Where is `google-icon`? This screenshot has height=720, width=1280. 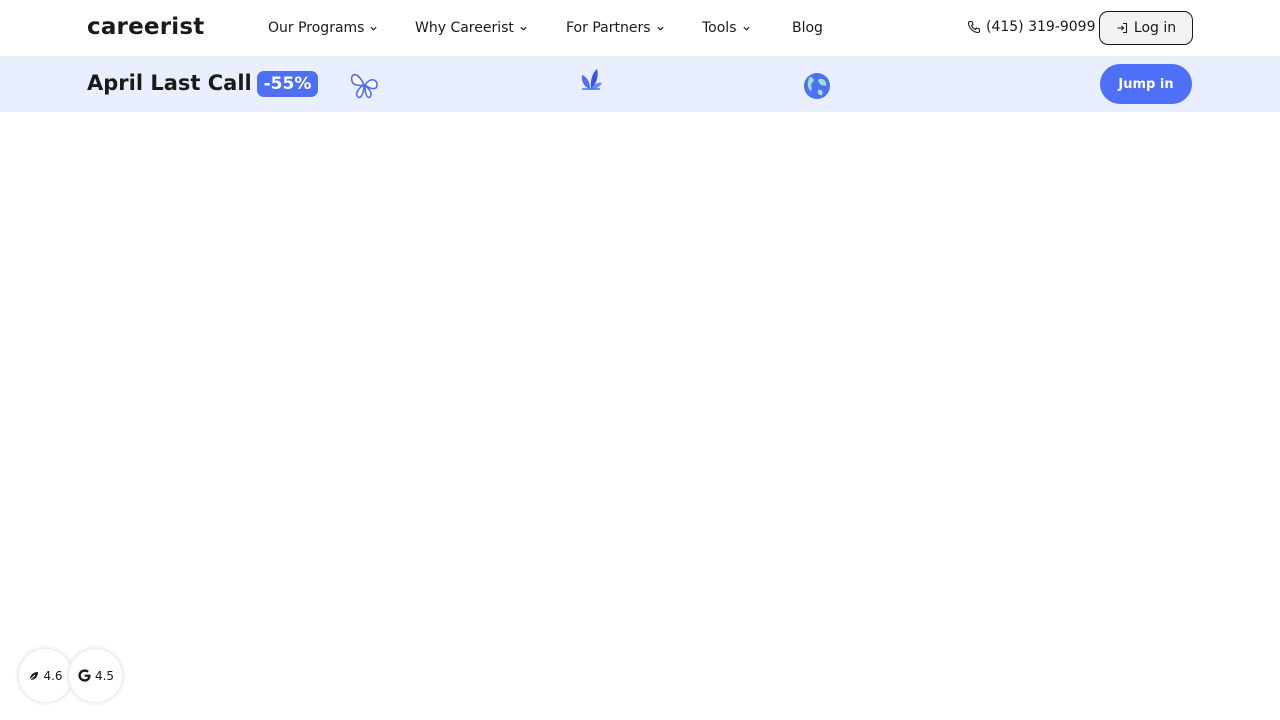 google-icon is located at coordinates (84, 675).